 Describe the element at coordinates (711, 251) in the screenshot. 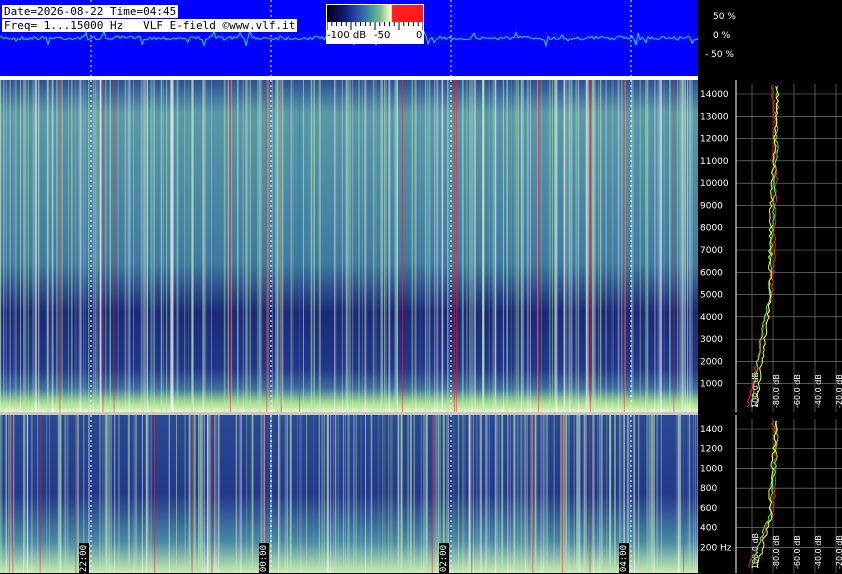

I see `upper-profile-freq-label: 7000` at that location.